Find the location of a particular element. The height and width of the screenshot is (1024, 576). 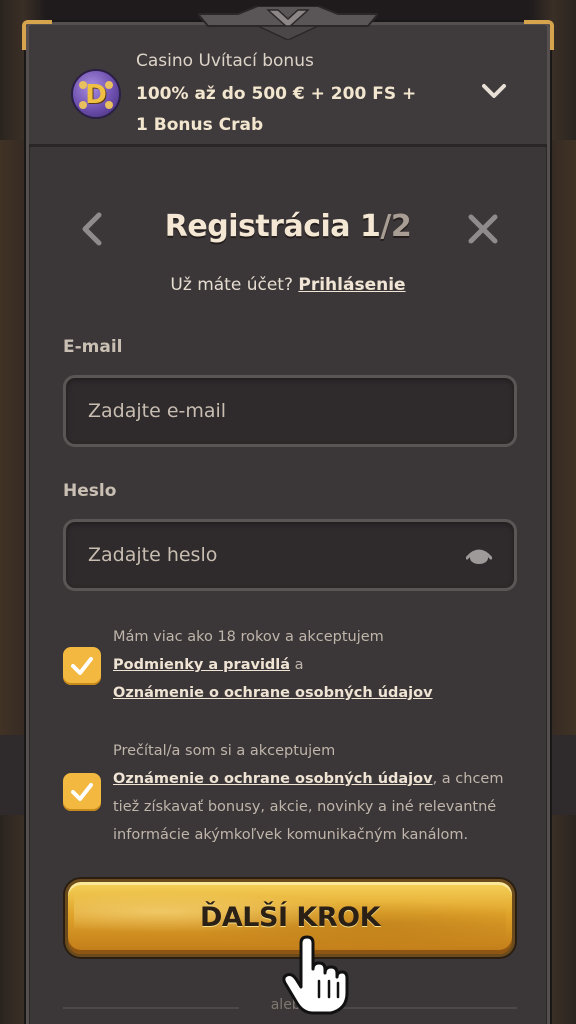

password-label: Heslo is located at coordinates (90, 491).